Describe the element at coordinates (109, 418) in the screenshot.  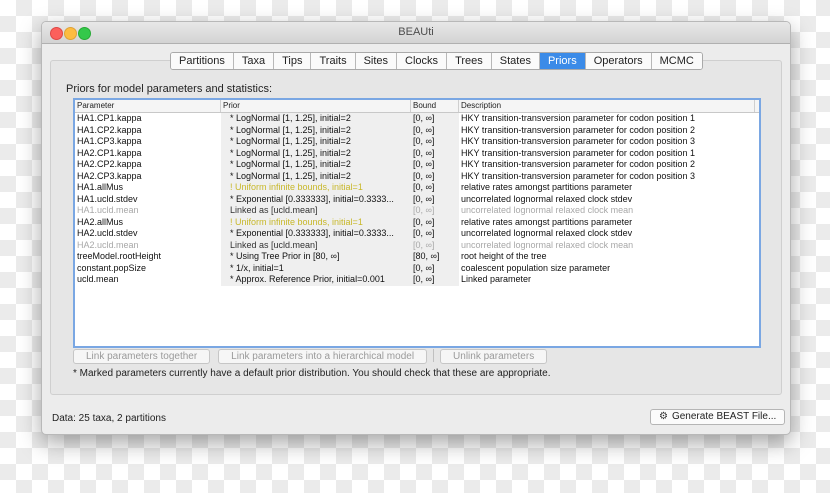
I see `data-status: Data: 25 taxa, 2 partitions` at that location.